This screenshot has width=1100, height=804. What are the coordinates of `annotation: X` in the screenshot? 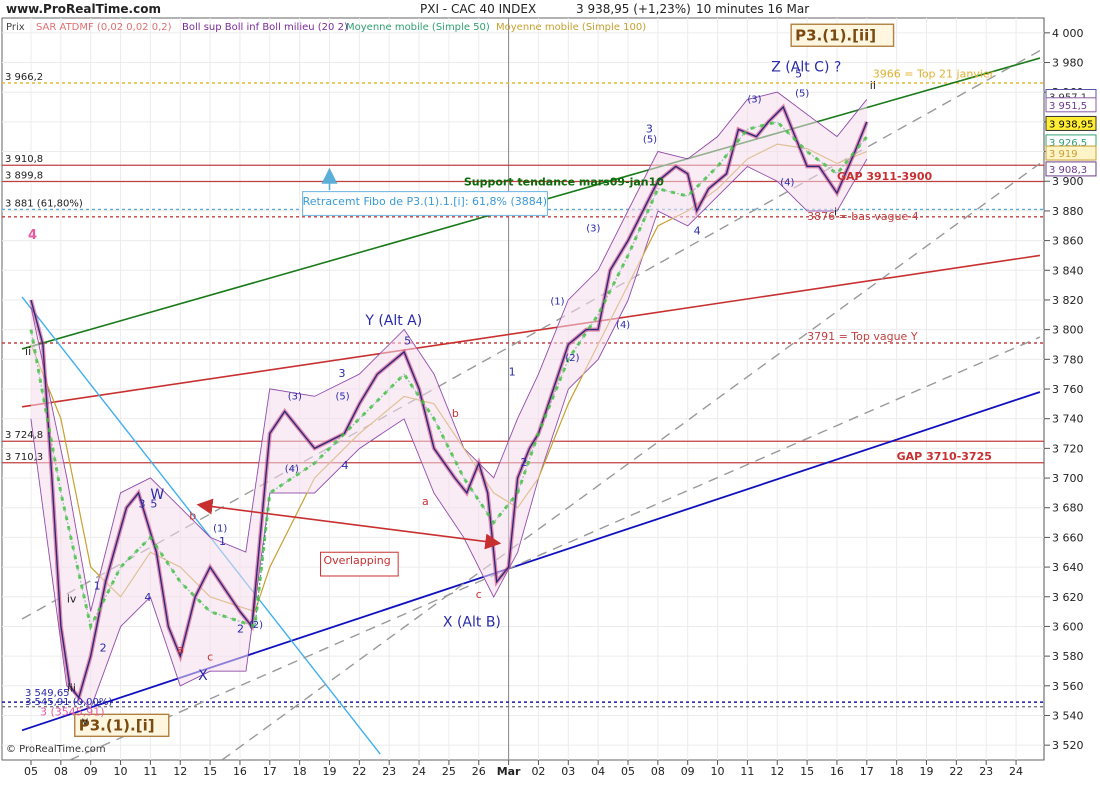 It's located at (203, 676).